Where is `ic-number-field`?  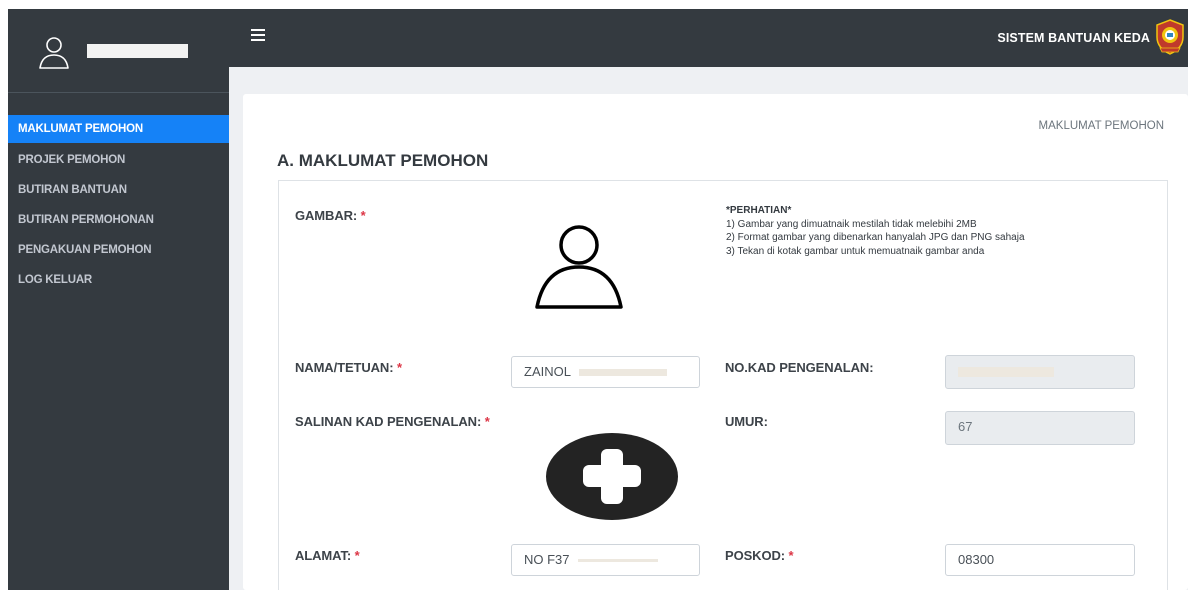 ic-number-field is located at coordinates (1040, 372).